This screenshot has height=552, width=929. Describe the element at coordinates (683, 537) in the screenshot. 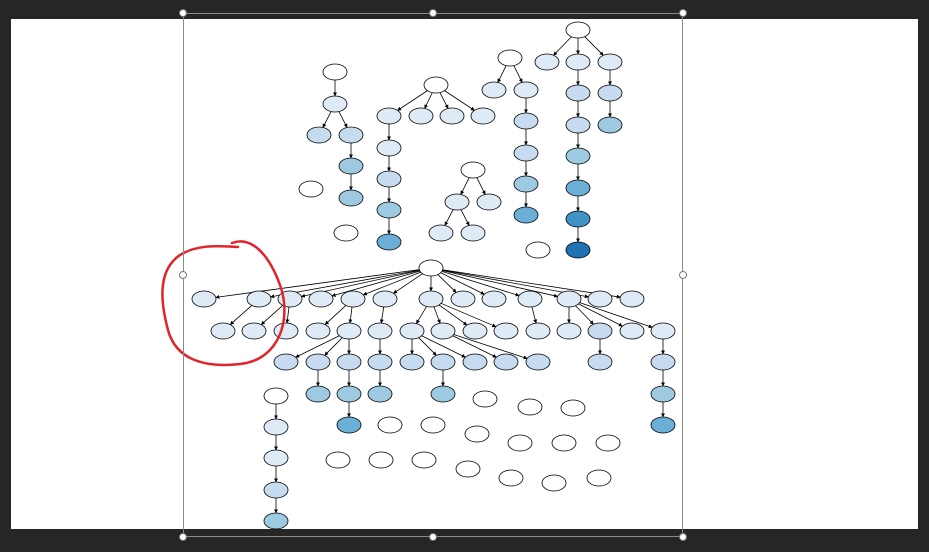

I see `resize-handle-bottom-right` at that location.